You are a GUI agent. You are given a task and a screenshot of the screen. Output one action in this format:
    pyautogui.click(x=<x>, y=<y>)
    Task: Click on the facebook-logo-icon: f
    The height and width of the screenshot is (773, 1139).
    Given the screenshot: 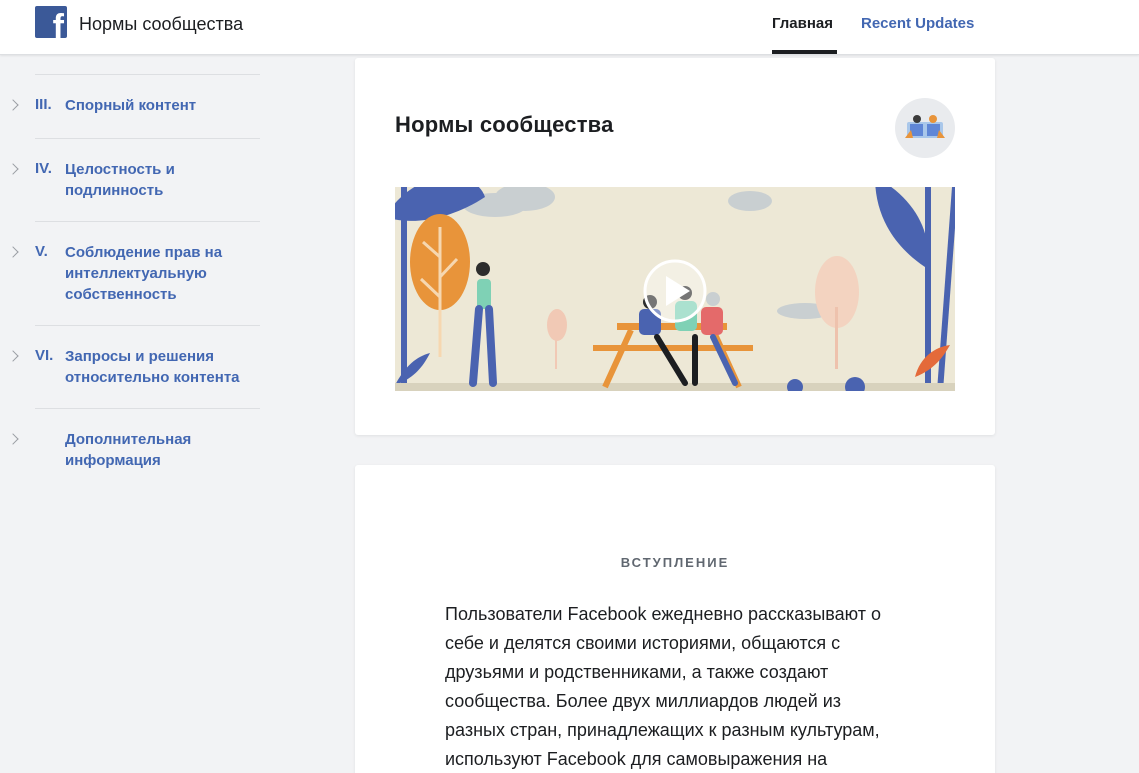 What is the action you would take?
    pyautogui.click(x=51, y=22)
    